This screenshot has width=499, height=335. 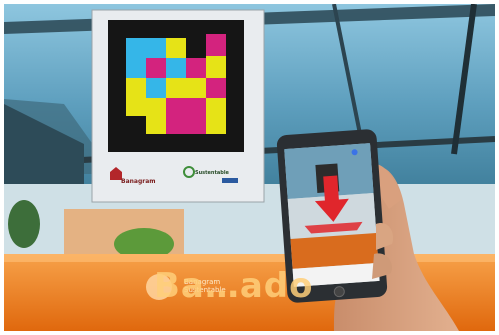 I want to click on storefront-highlight, so click(x=249, y=258).